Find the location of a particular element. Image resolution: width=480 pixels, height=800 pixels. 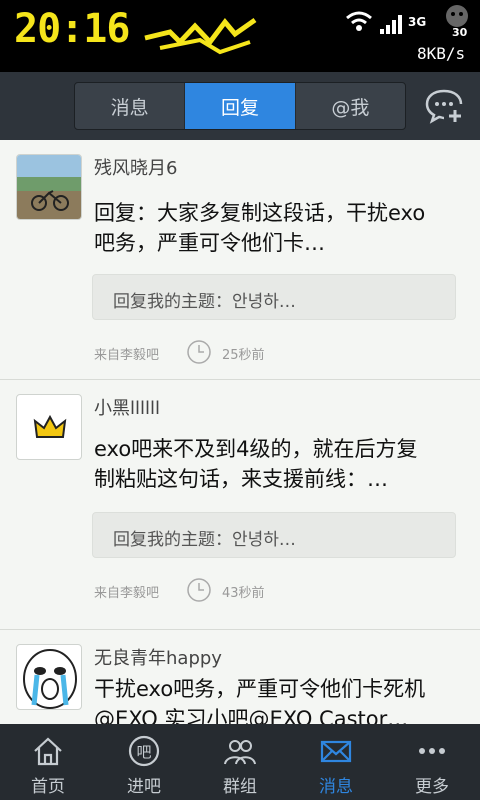

top-bar: 消息 回复 @我 is located at coordinates (240, 106).